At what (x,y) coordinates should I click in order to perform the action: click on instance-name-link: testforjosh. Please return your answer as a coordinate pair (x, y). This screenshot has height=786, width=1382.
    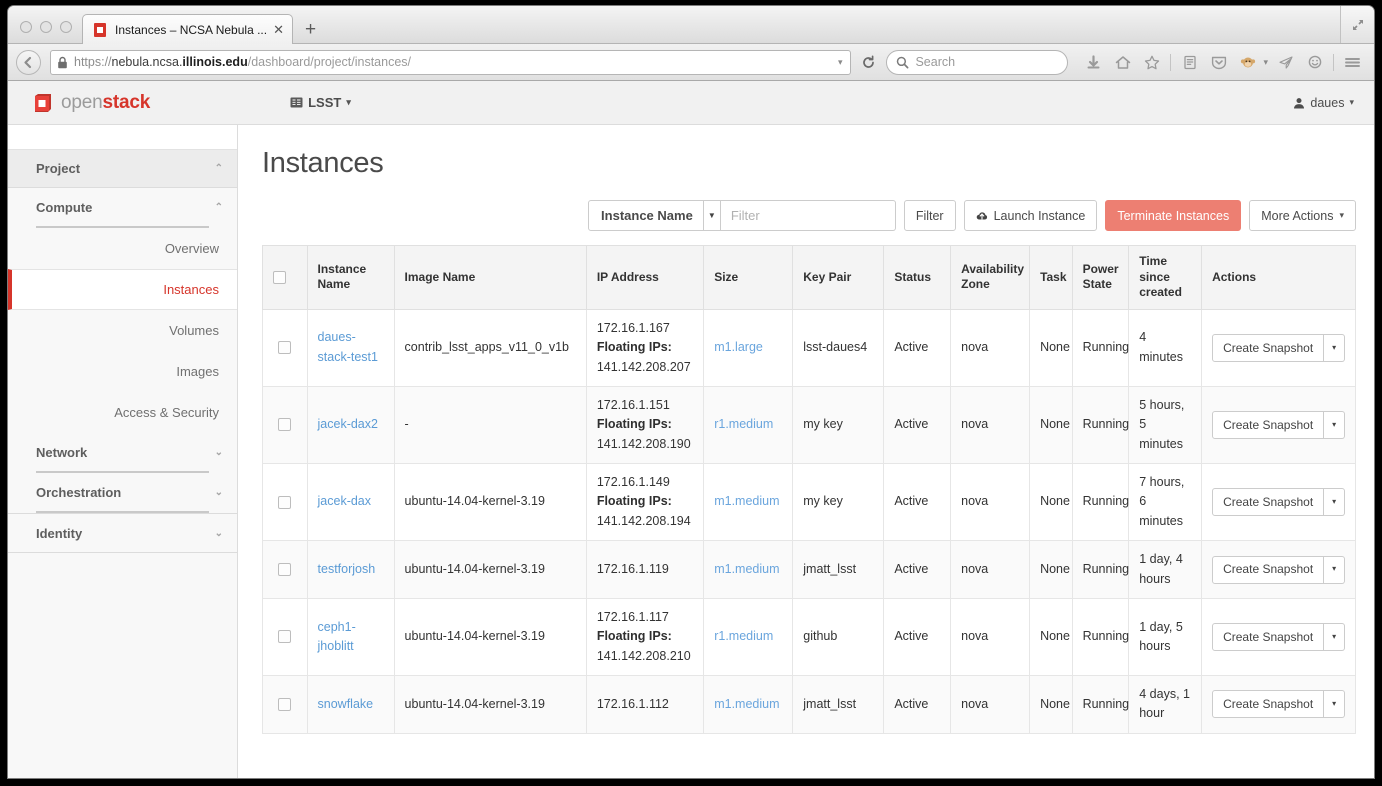
    Looking at the image, I should click on (347, 569).